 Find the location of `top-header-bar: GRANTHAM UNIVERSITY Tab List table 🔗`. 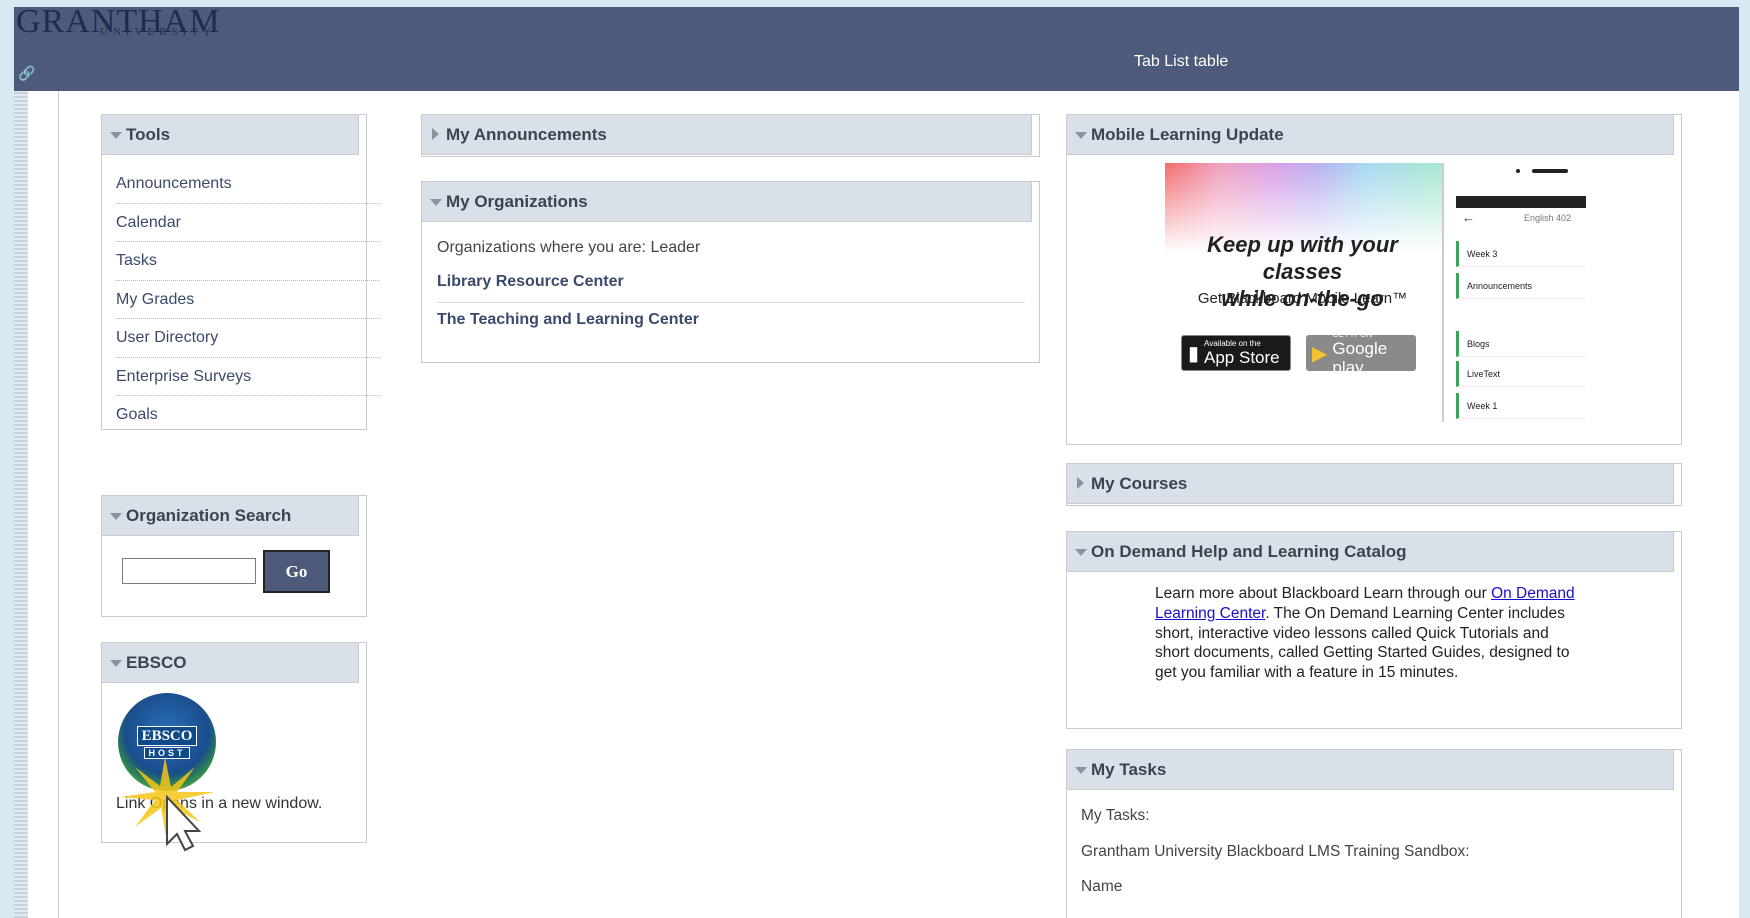

top-header-bar: GRANTHAM UNIVERSITY Tab List table 🔗 is located at coordinates (876, 47).